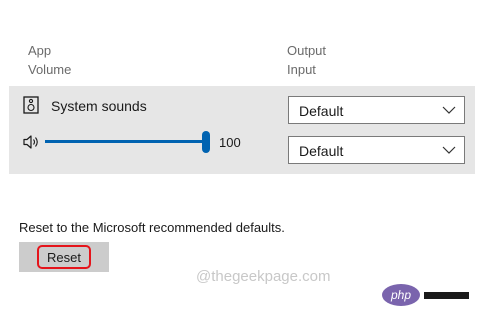  I want to click on logo-bar, so click(446, 295).